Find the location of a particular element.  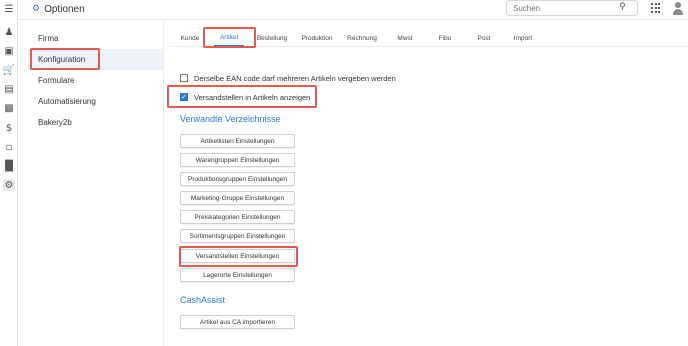

versand-option: ✓ Versandstellen in Artikeln anzeigen is located at coordinates (245, 97).